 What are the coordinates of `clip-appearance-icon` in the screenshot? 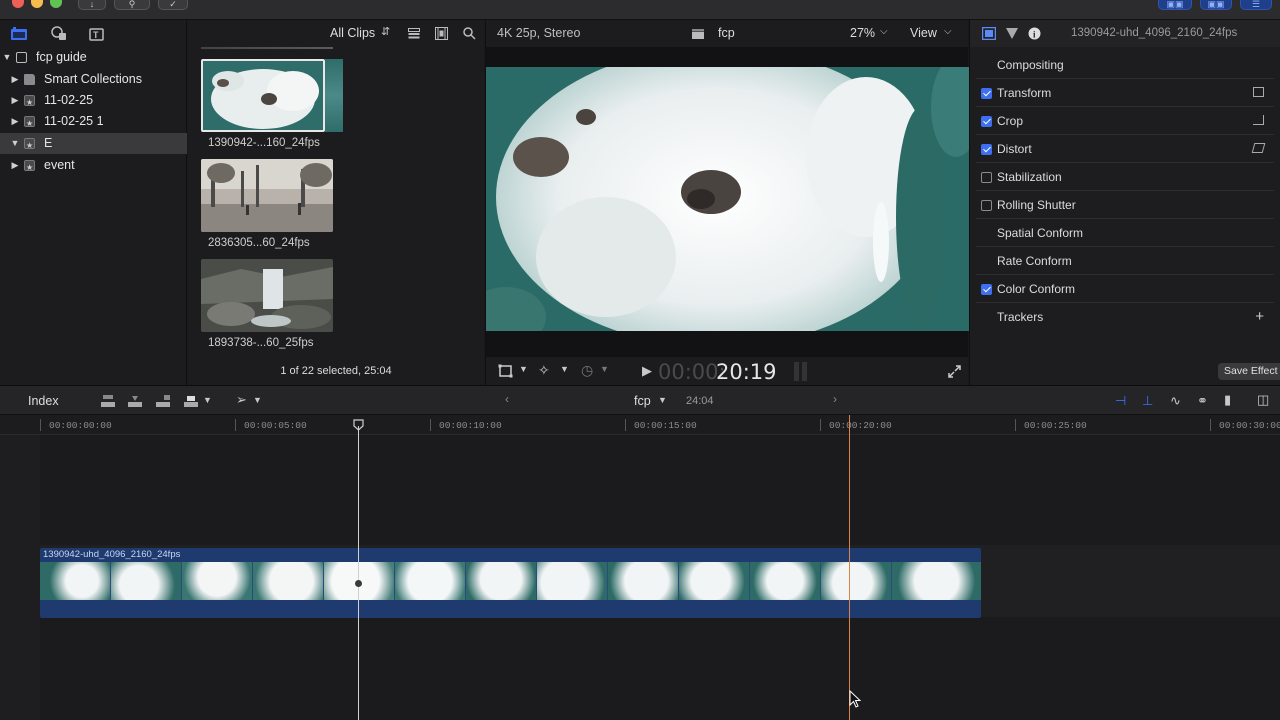 It's located at (441, 33).